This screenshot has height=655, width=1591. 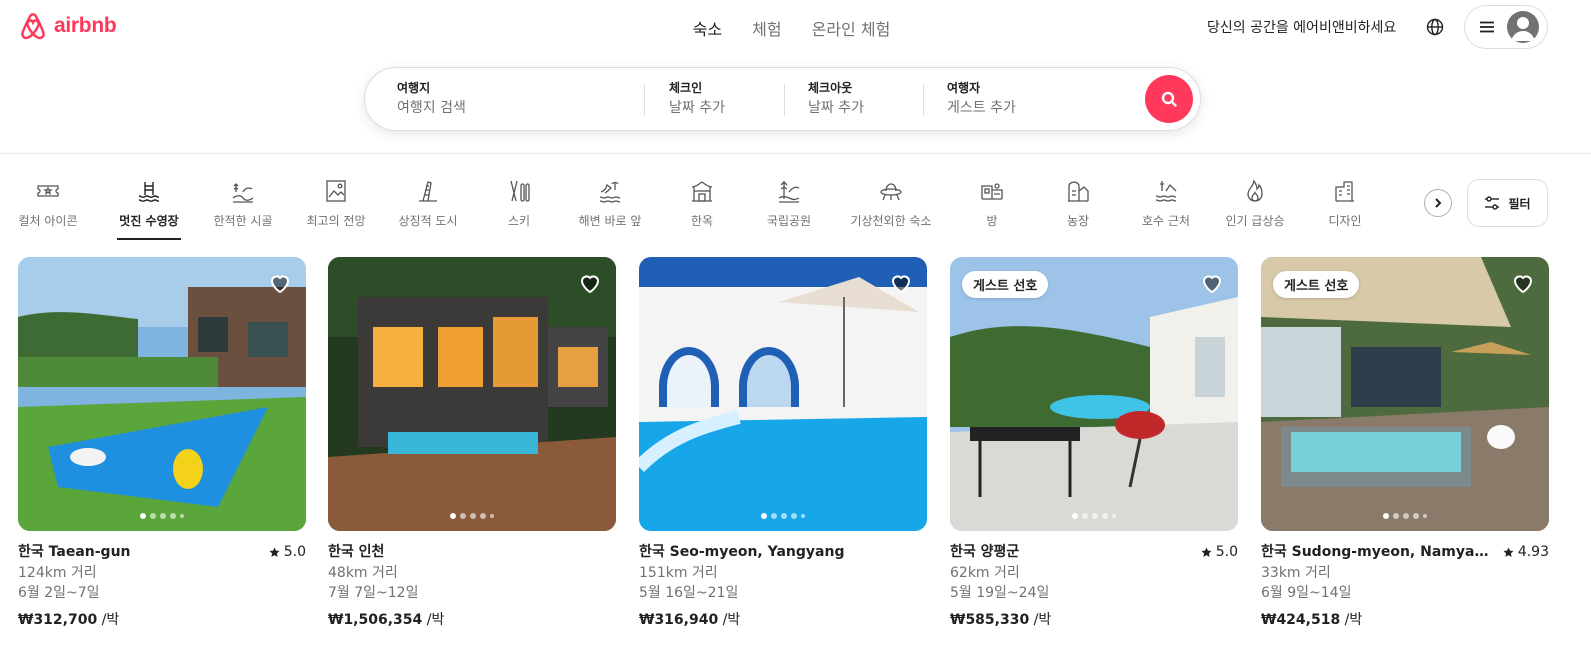 What do you see at coordinates (1344, 191) in the screenshot?
I see `design-icon` at bounding box center [1344, 191].